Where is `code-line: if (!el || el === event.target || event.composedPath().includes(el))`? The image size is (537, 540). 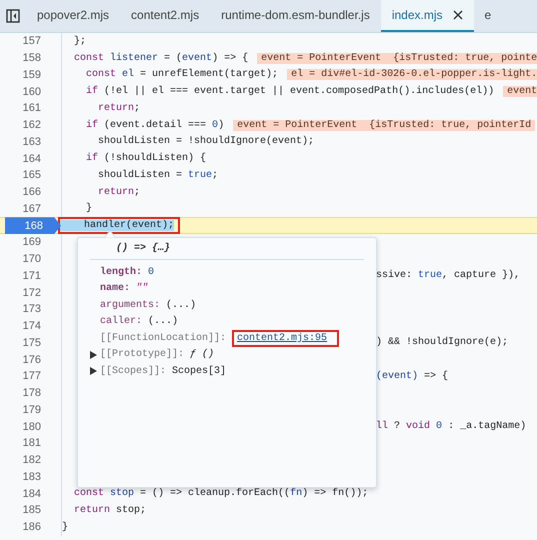 code-line: if (!el || el === event.target || event.composedPath().includes(el)) is located at coordinates (289, 92).